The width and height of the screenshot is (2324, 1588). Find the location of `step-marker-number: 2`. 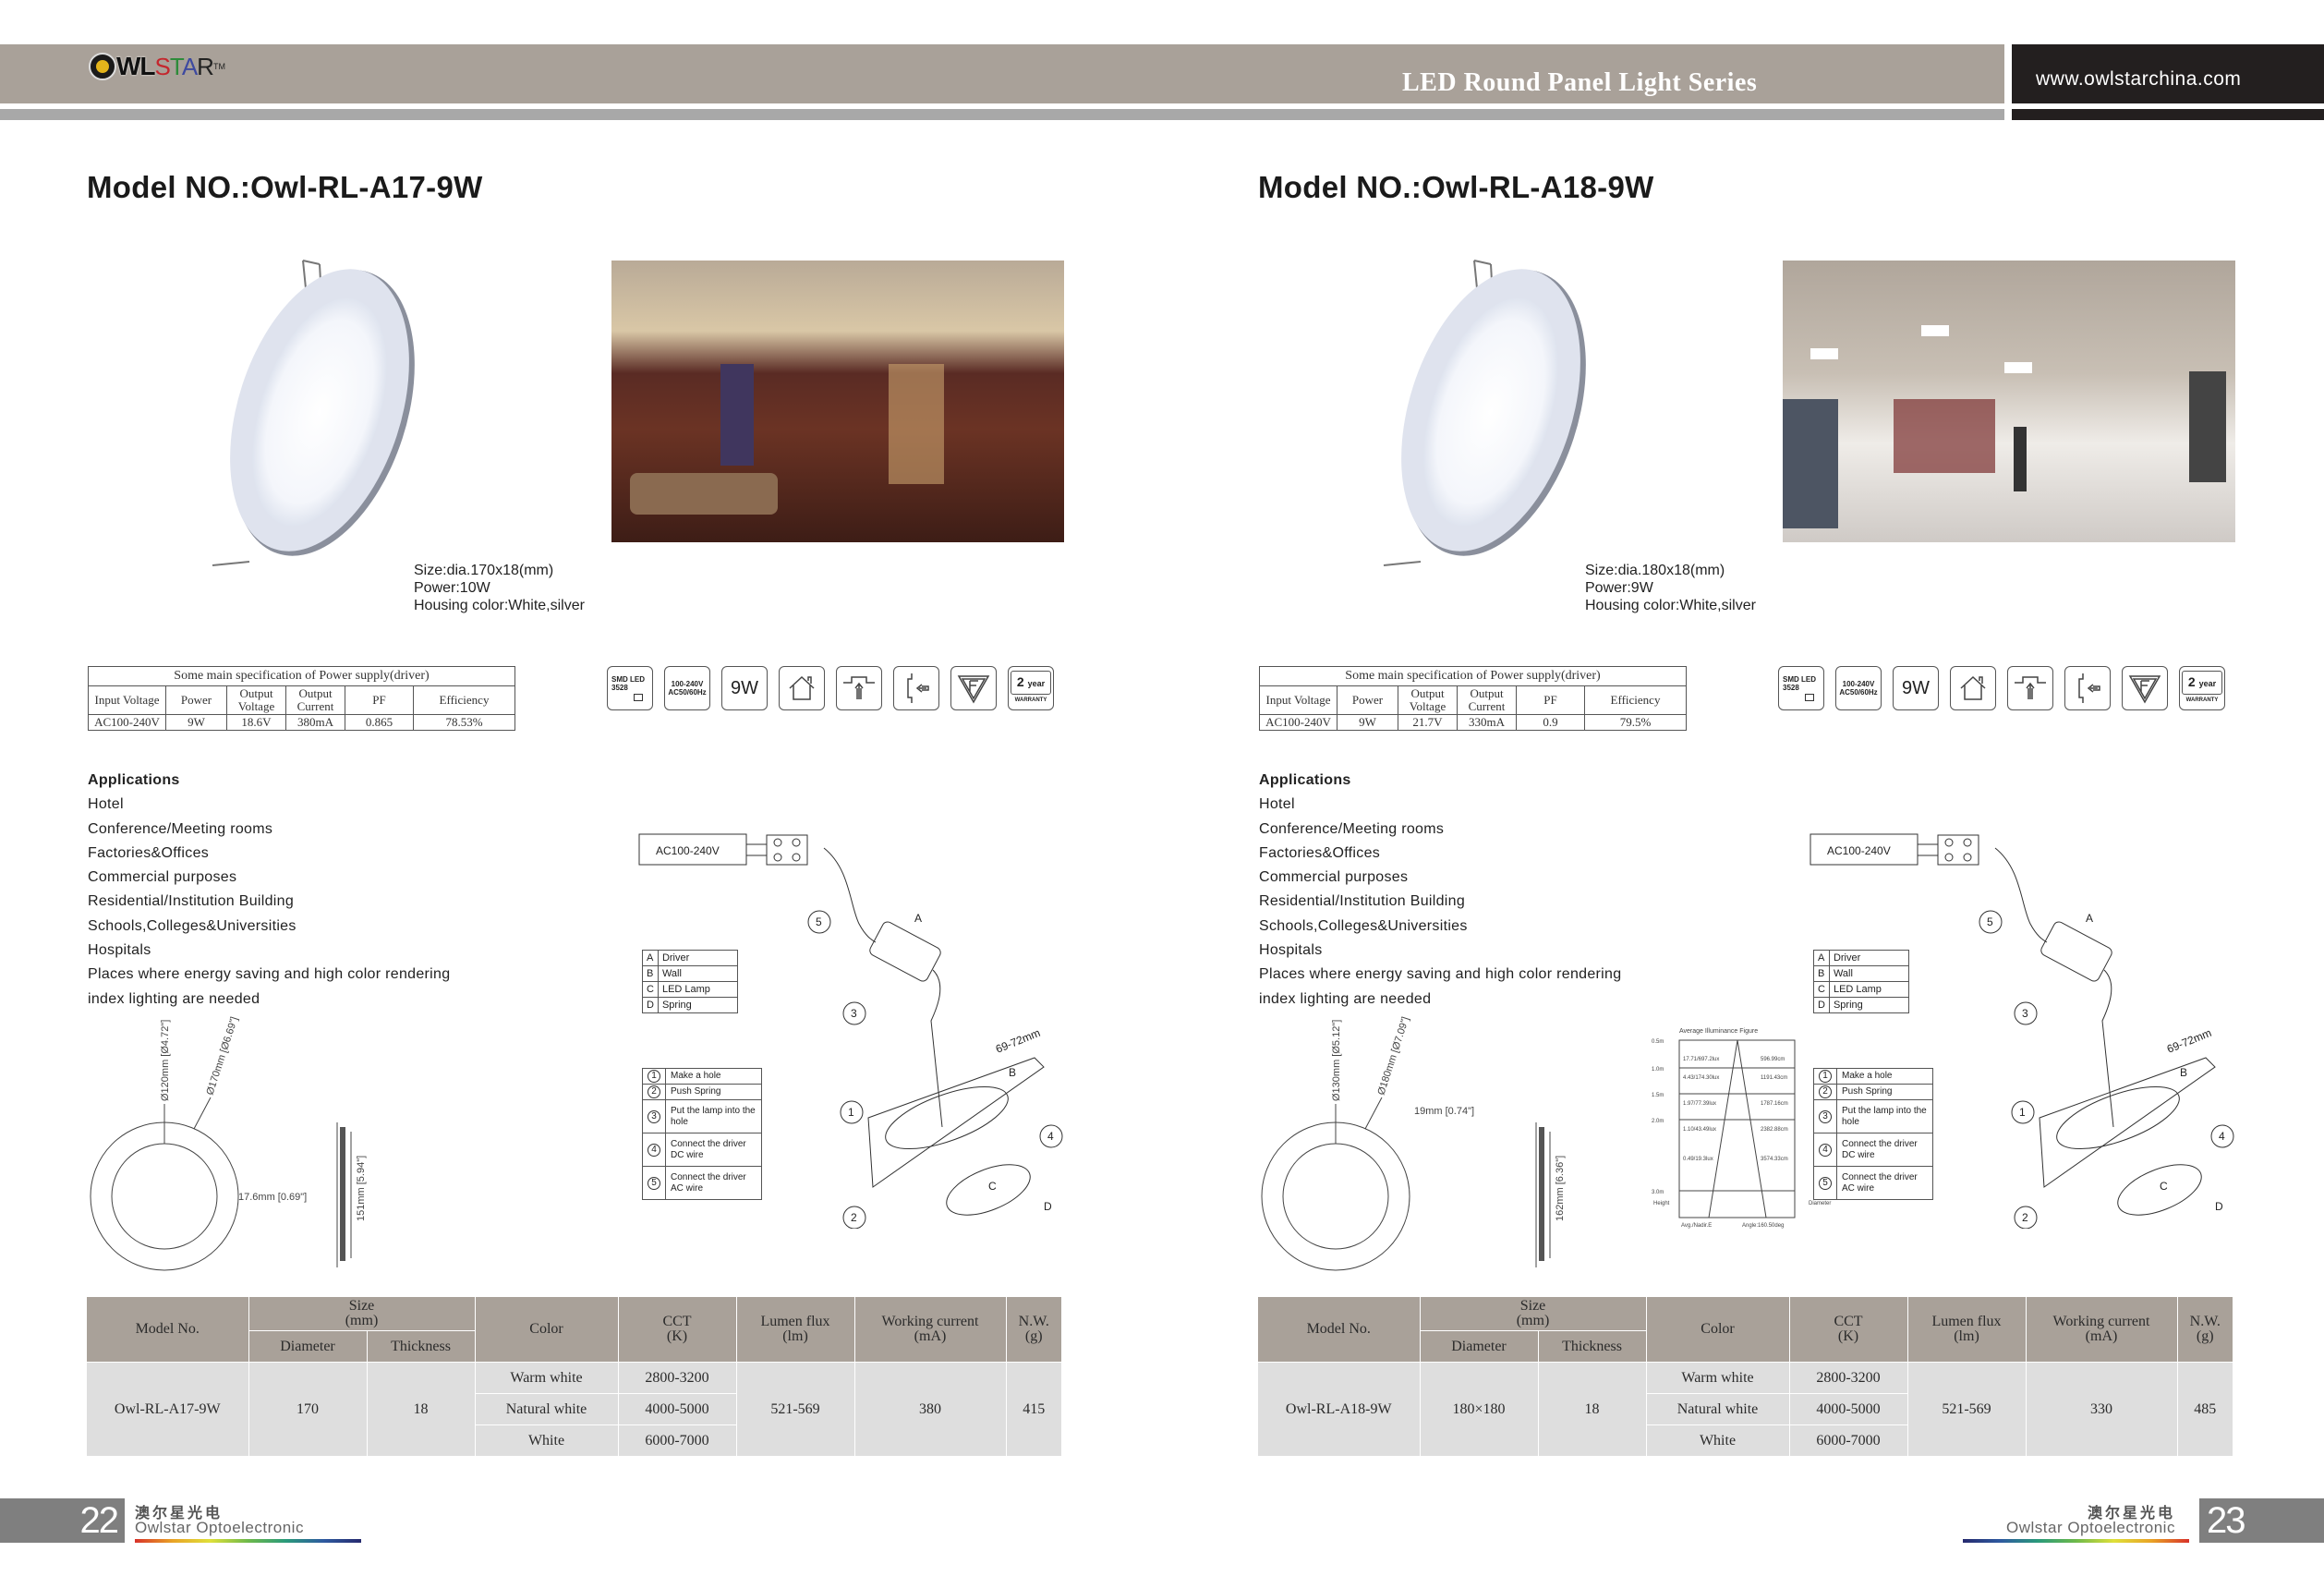

step-marker-number: 2 is located at coordinates (2025, 1217).